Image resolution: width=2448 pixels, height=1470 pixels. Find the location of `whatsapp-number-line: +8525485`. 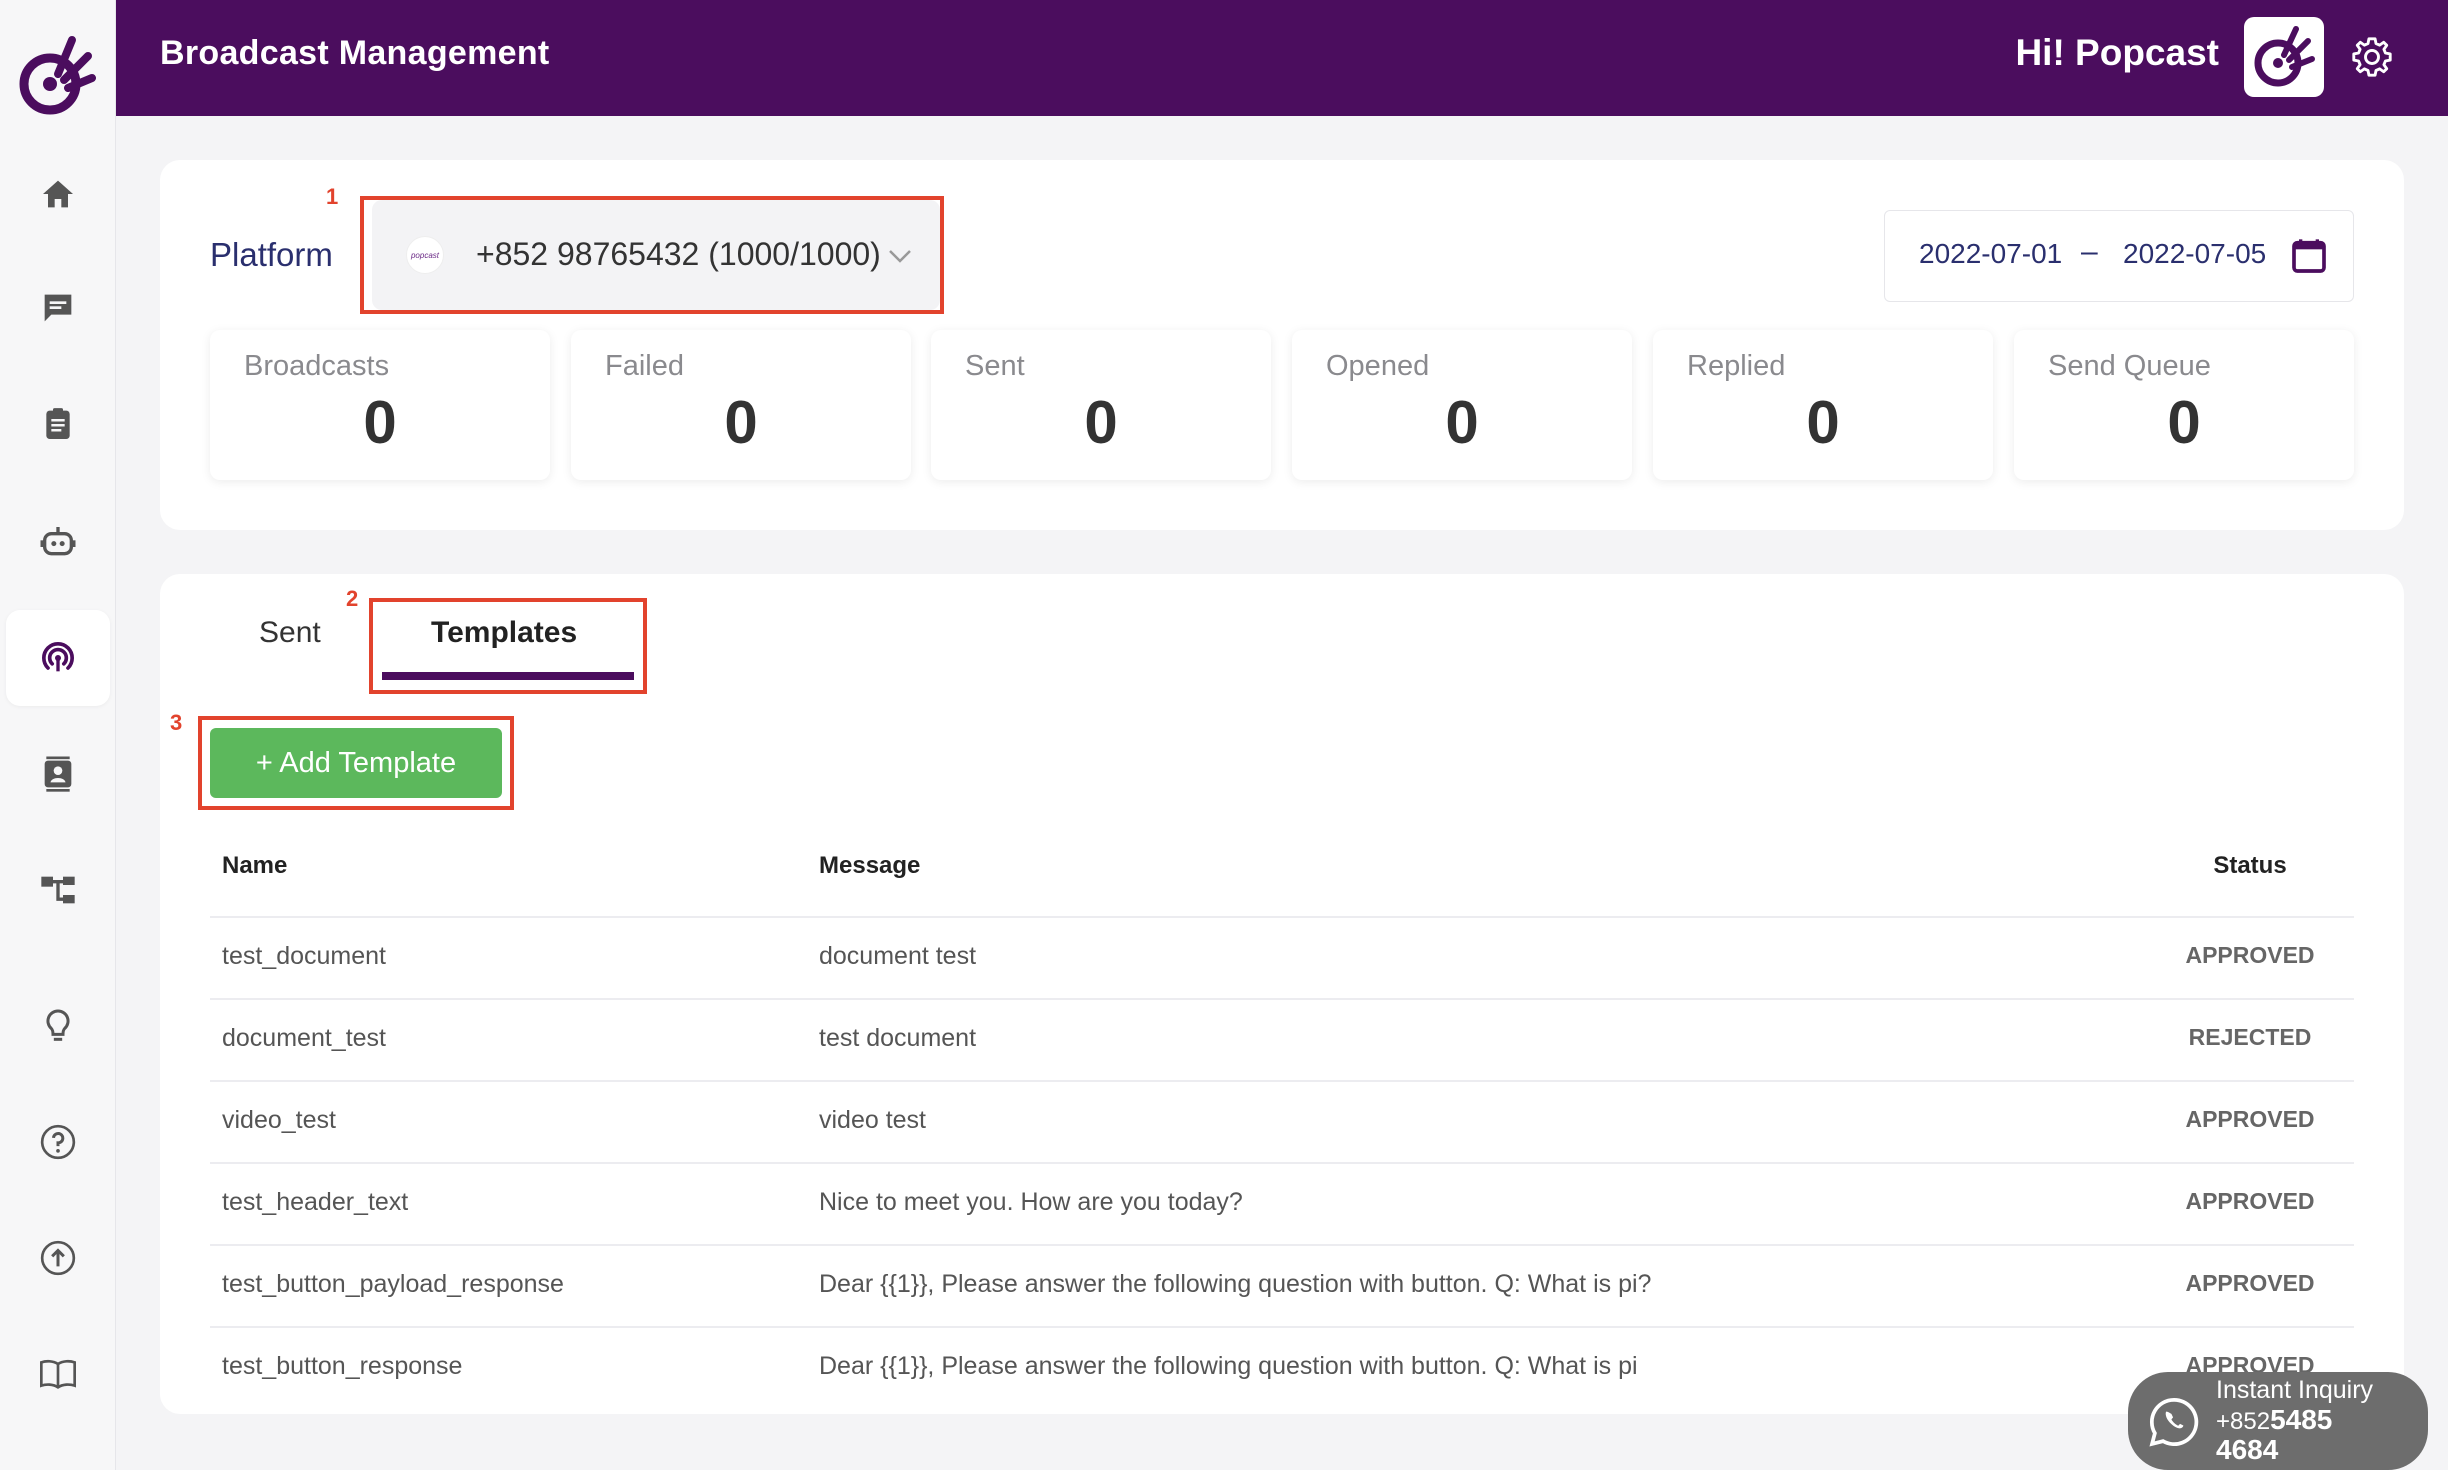

whatsapp-number-line: +8525485 is located at coordinates (2274, 1420).